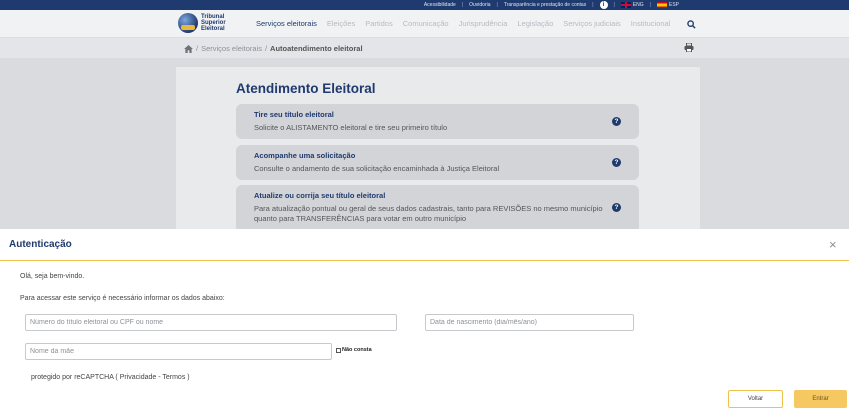 The width and height of the screenshot is (849, 419). What do you see at coordinates (211, 322) in the screenshot?
I see `titulo-cpf-nome-input` at bounding box center [211, 322].